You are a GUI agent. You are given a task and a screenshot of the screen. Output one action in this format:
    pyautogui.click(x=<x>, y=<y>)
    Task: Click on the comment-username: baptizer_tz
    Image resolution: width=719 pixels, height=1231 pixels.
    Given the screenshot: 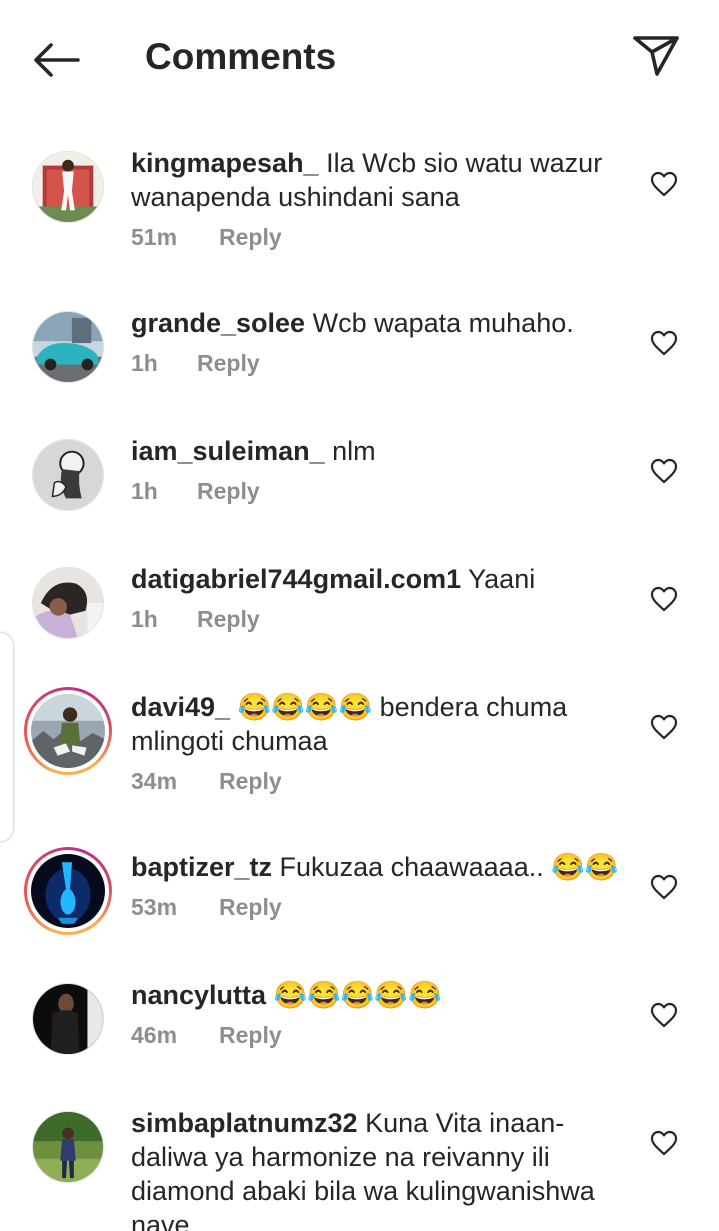 What is the action you would take?
    pyautogui.click(x=201, y=867)
    